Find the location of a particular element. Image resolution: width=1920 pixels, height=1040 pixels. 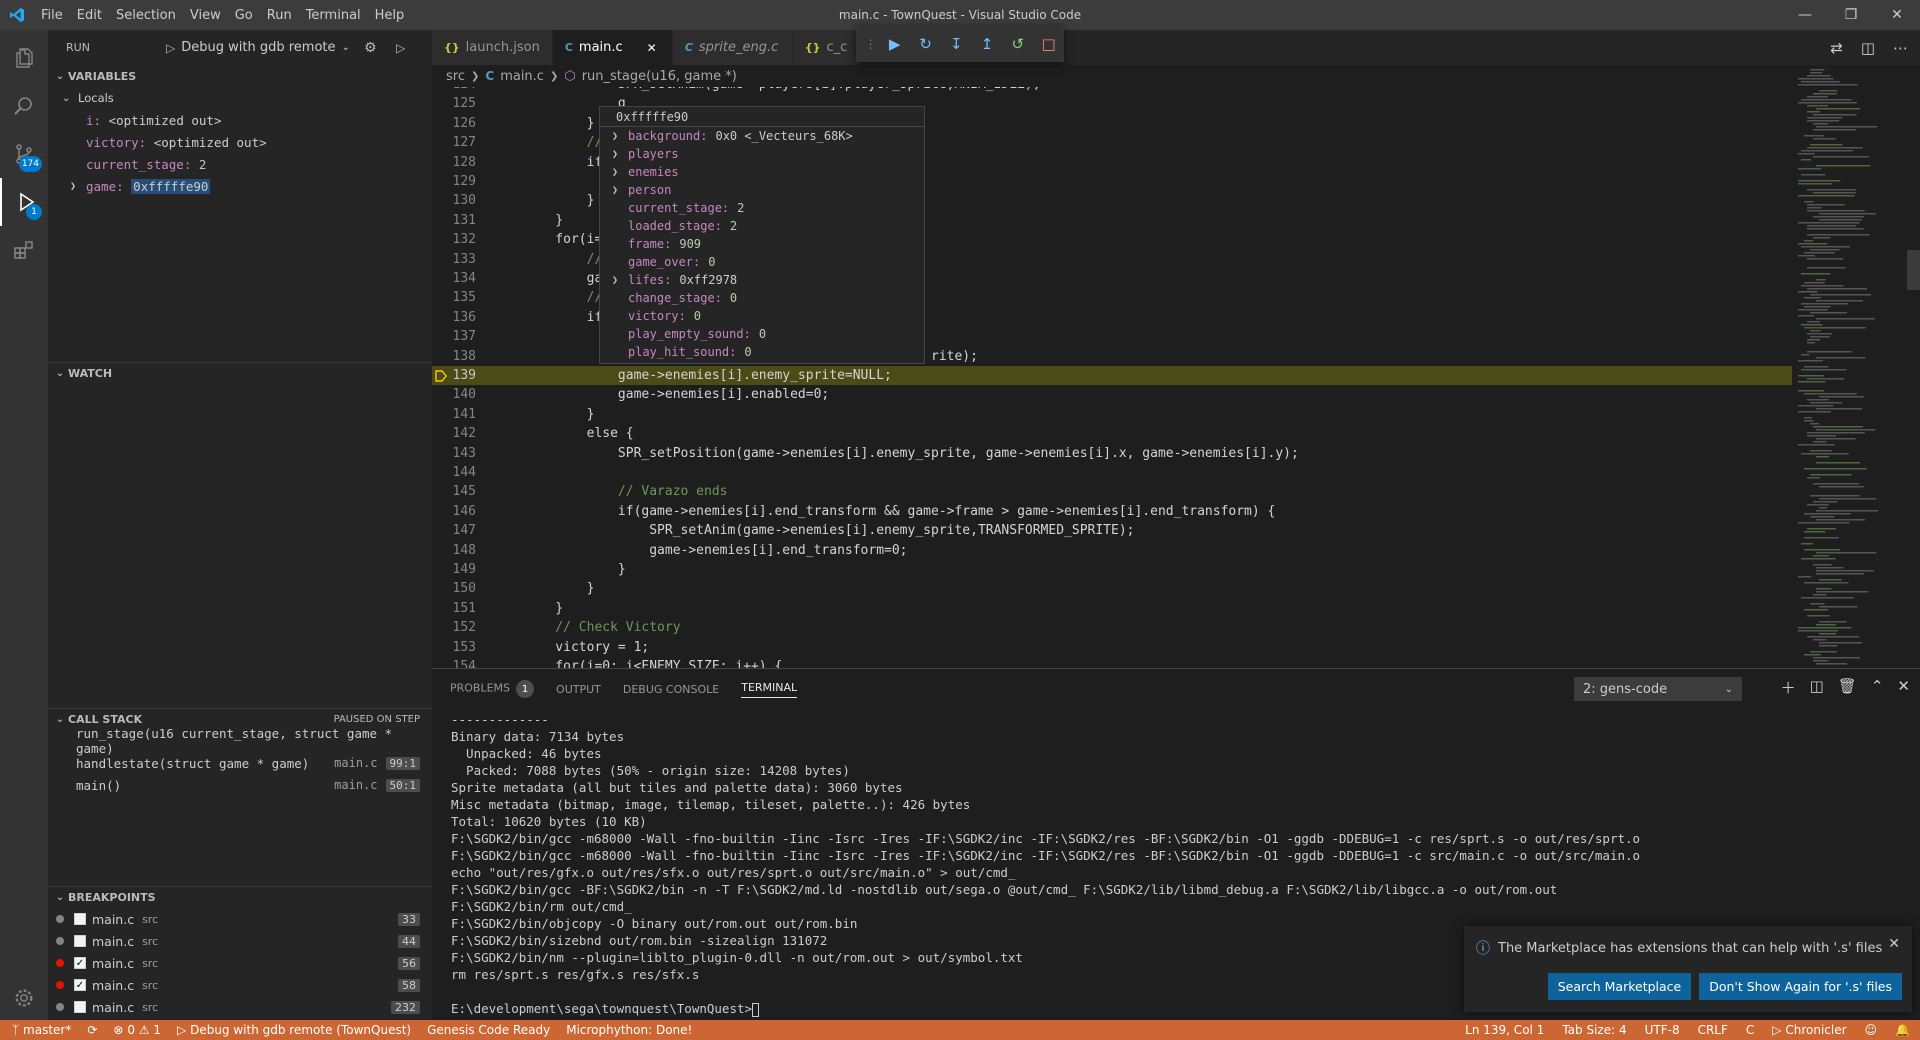

breadcrumb-file: main.c is located at coordinates (522, 76).